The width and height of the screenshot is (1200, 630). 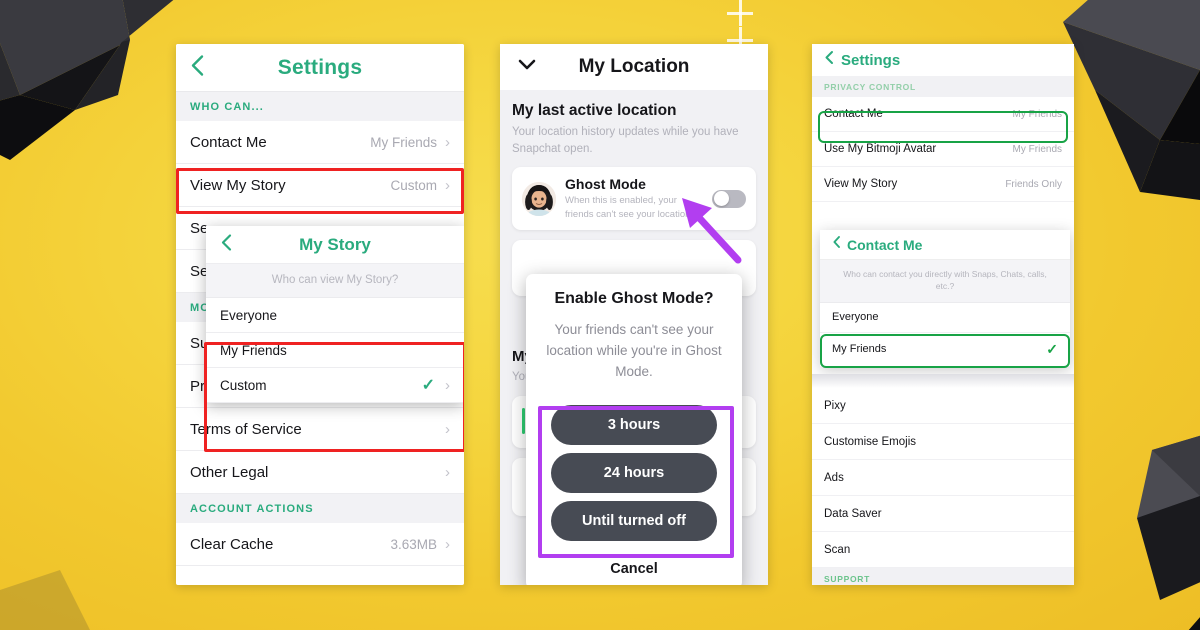 I want to click on row-label: Clear Cache, so click(x=232, y=544).